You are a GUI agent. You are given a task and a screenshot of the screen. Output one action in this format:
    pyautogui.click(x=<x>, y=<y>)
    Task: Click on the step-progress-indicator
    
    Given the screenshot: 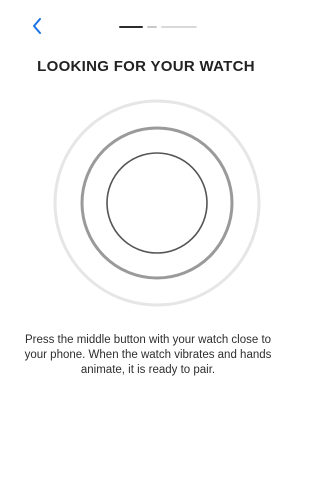 What is the action you would take?
    pyautogui.click(x=158, y=27)
    